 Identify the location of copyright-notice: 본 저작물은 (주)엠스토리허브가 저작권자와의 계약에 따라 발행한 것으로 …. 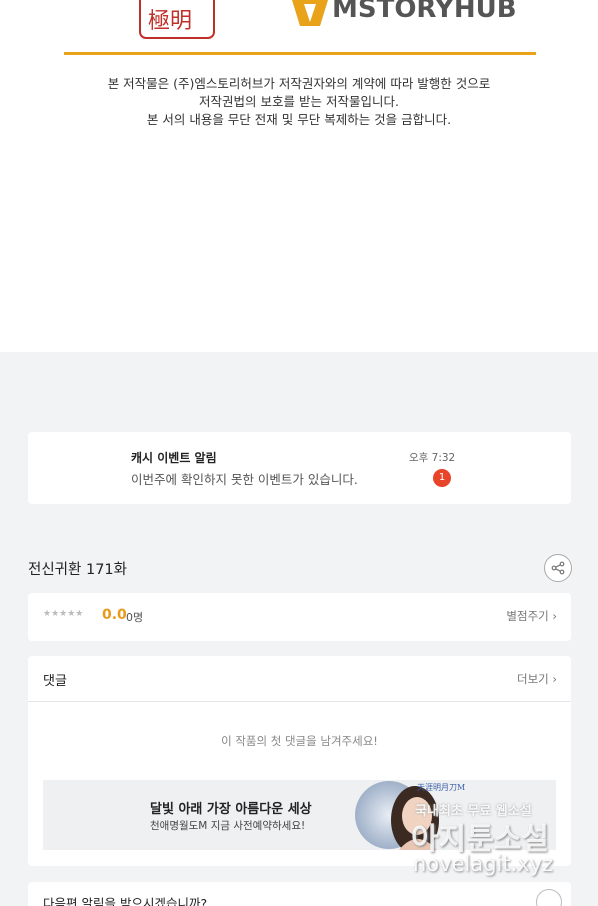
(299, 102).